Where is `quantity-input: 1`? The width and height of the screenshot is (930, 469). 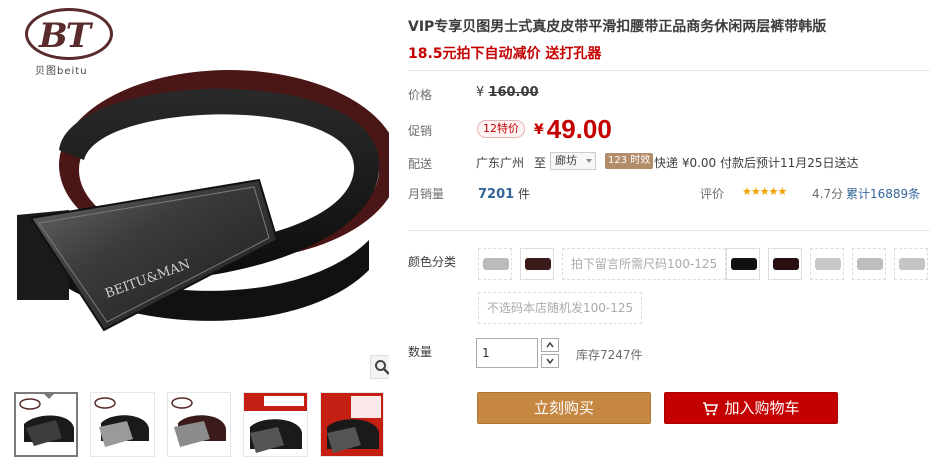 quantity-input: 1 is located at coordinates (507, 353).